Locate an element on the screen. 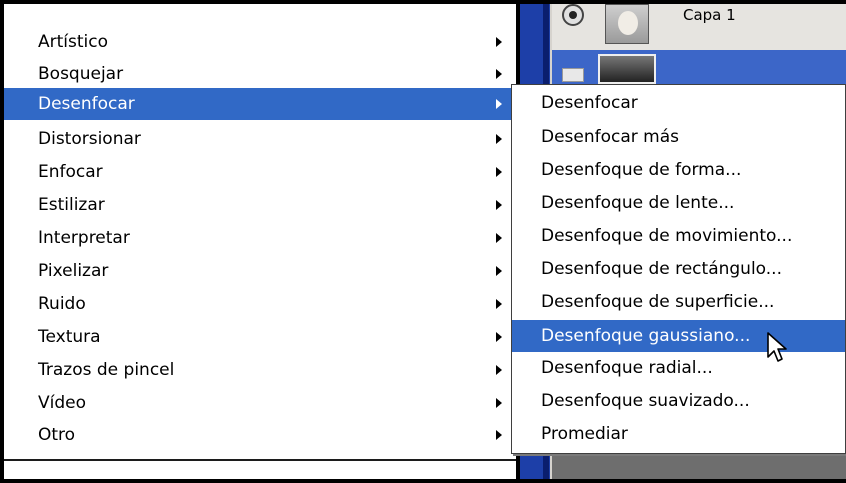  menu-item-trazos-de-pincel: Trazos de pincel is located at coordinates (260, 370).